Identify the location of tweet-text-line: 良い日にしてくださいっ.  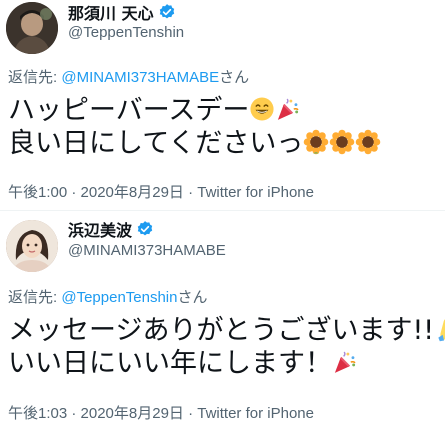
(223, 143).